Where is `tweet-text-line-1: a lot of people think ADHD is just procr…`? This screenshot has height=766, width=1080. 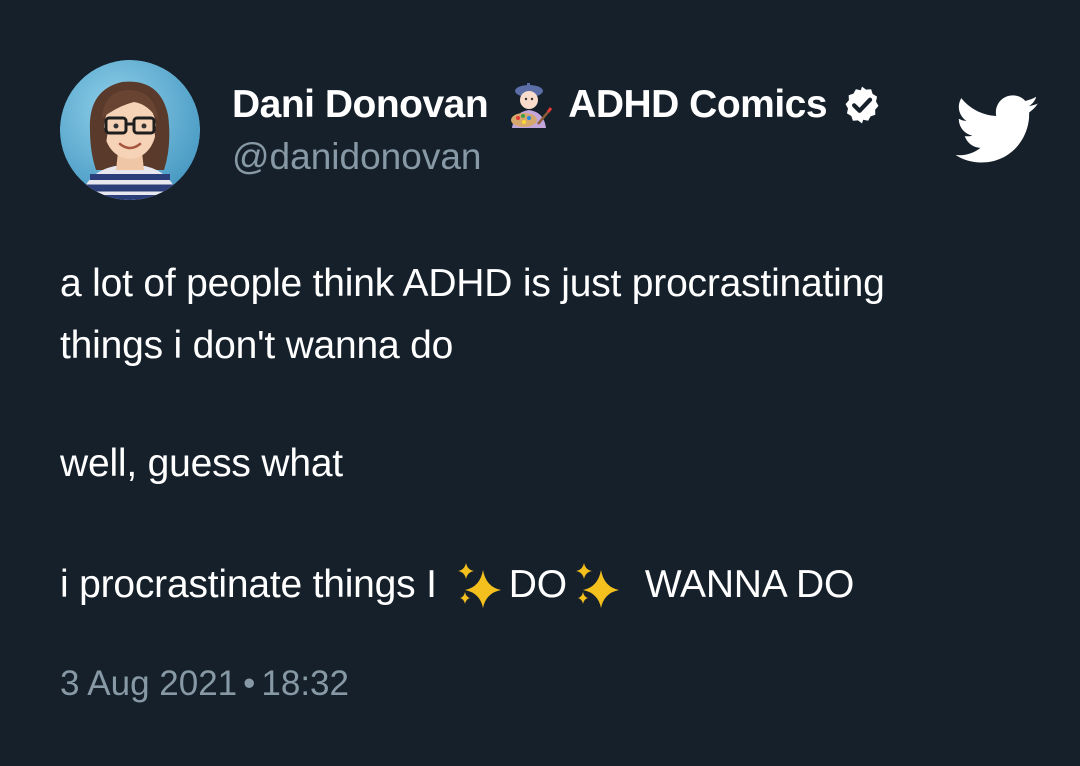 tweet-text-line-1: a lot of people think ADHD is just procr… is located at coordinates (472, 283).